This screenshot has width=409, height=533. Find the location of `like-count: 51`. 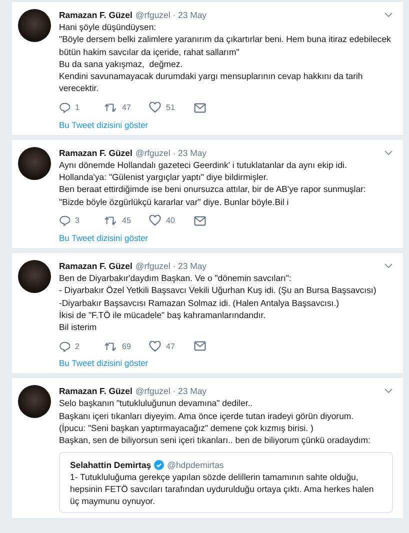

like-count: 51 is located at coordinates (170, 107).